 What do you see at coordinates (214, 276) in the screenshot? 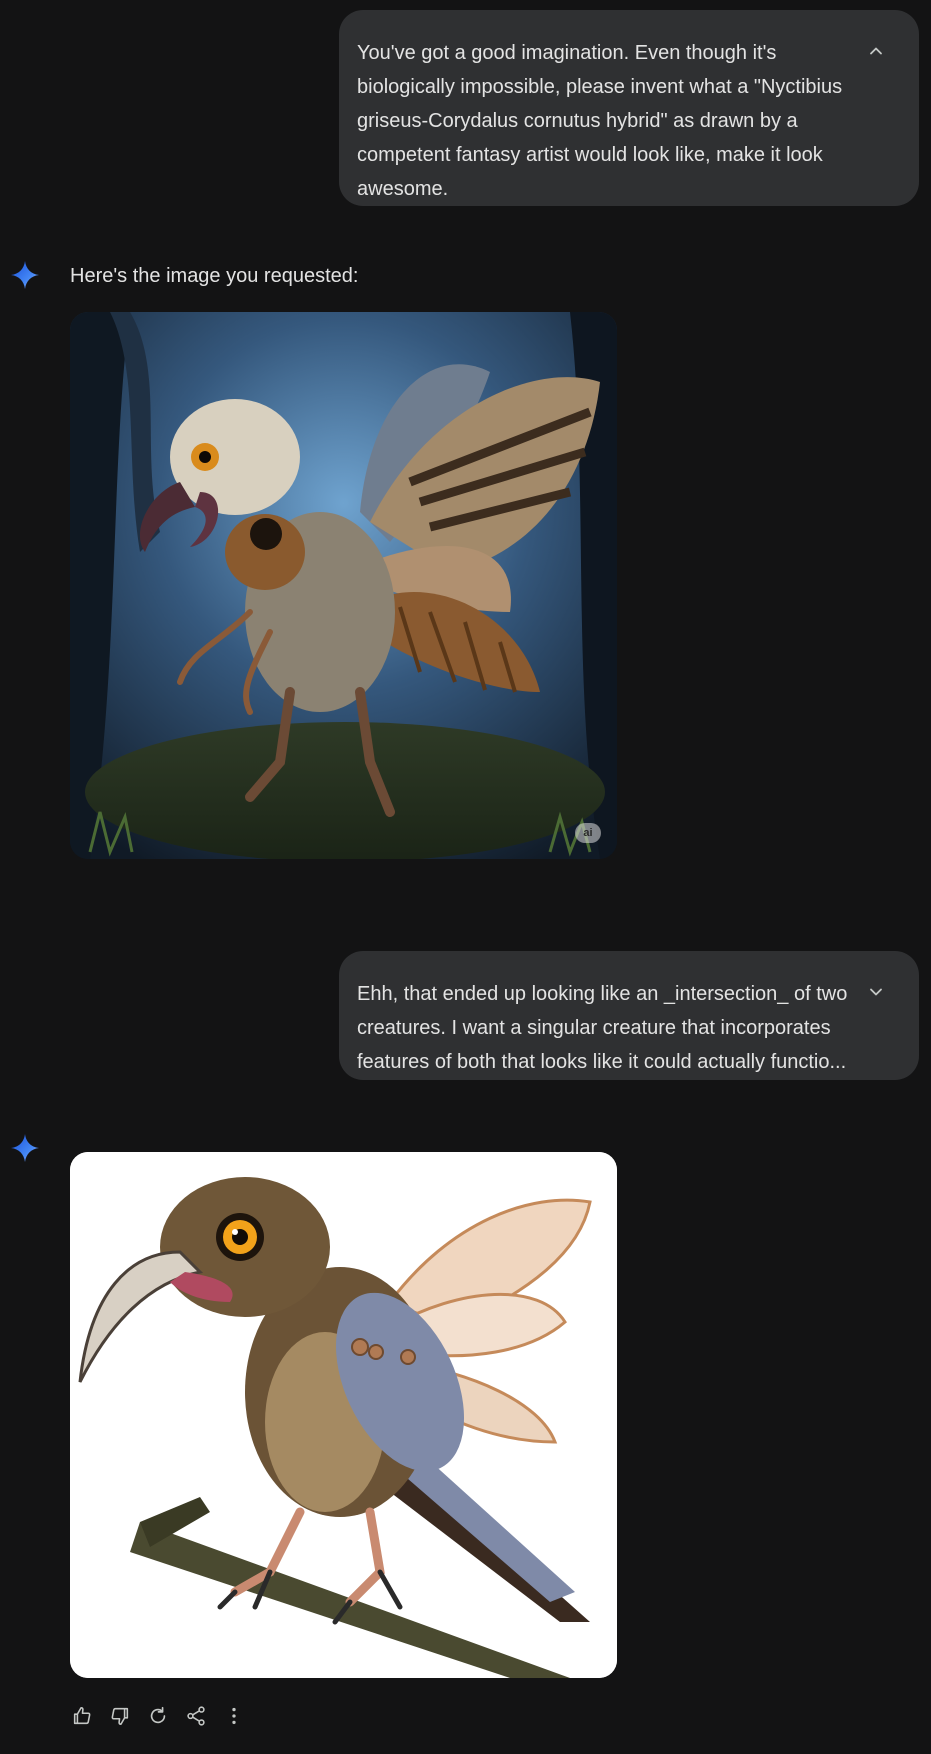
I see `response-text: Here's the image you requested:` at bounding box center [214, 276].